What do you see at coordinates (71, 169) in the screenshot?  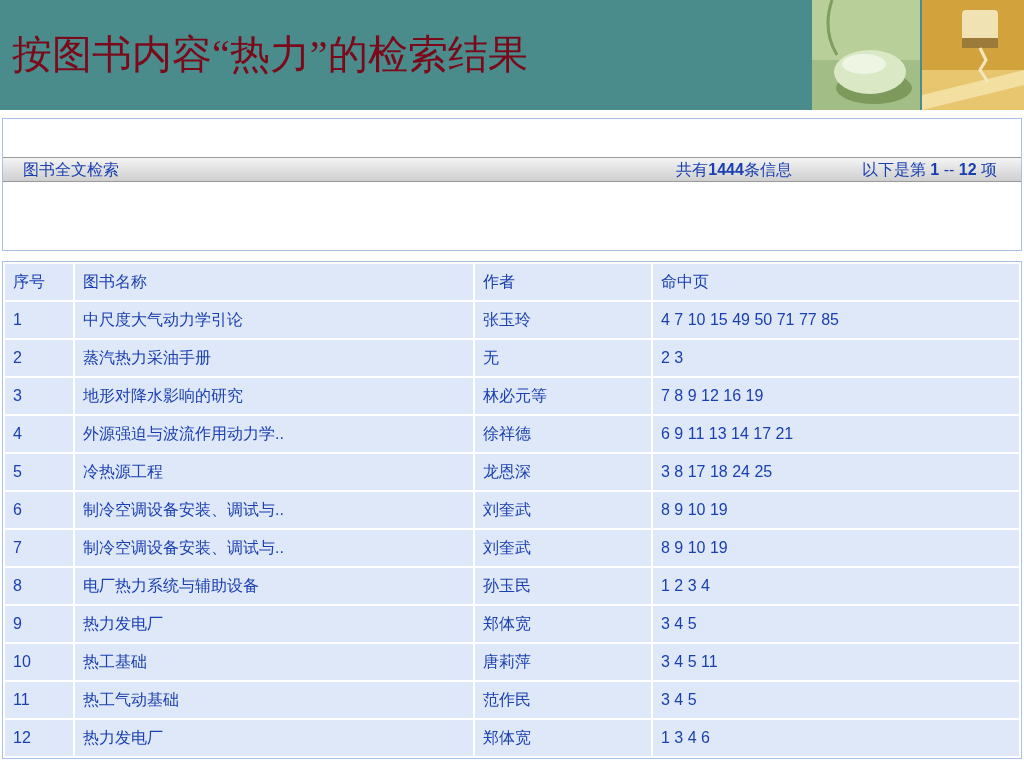 I see `search-label: 图书全文检索` at bounding box center [71, 169].